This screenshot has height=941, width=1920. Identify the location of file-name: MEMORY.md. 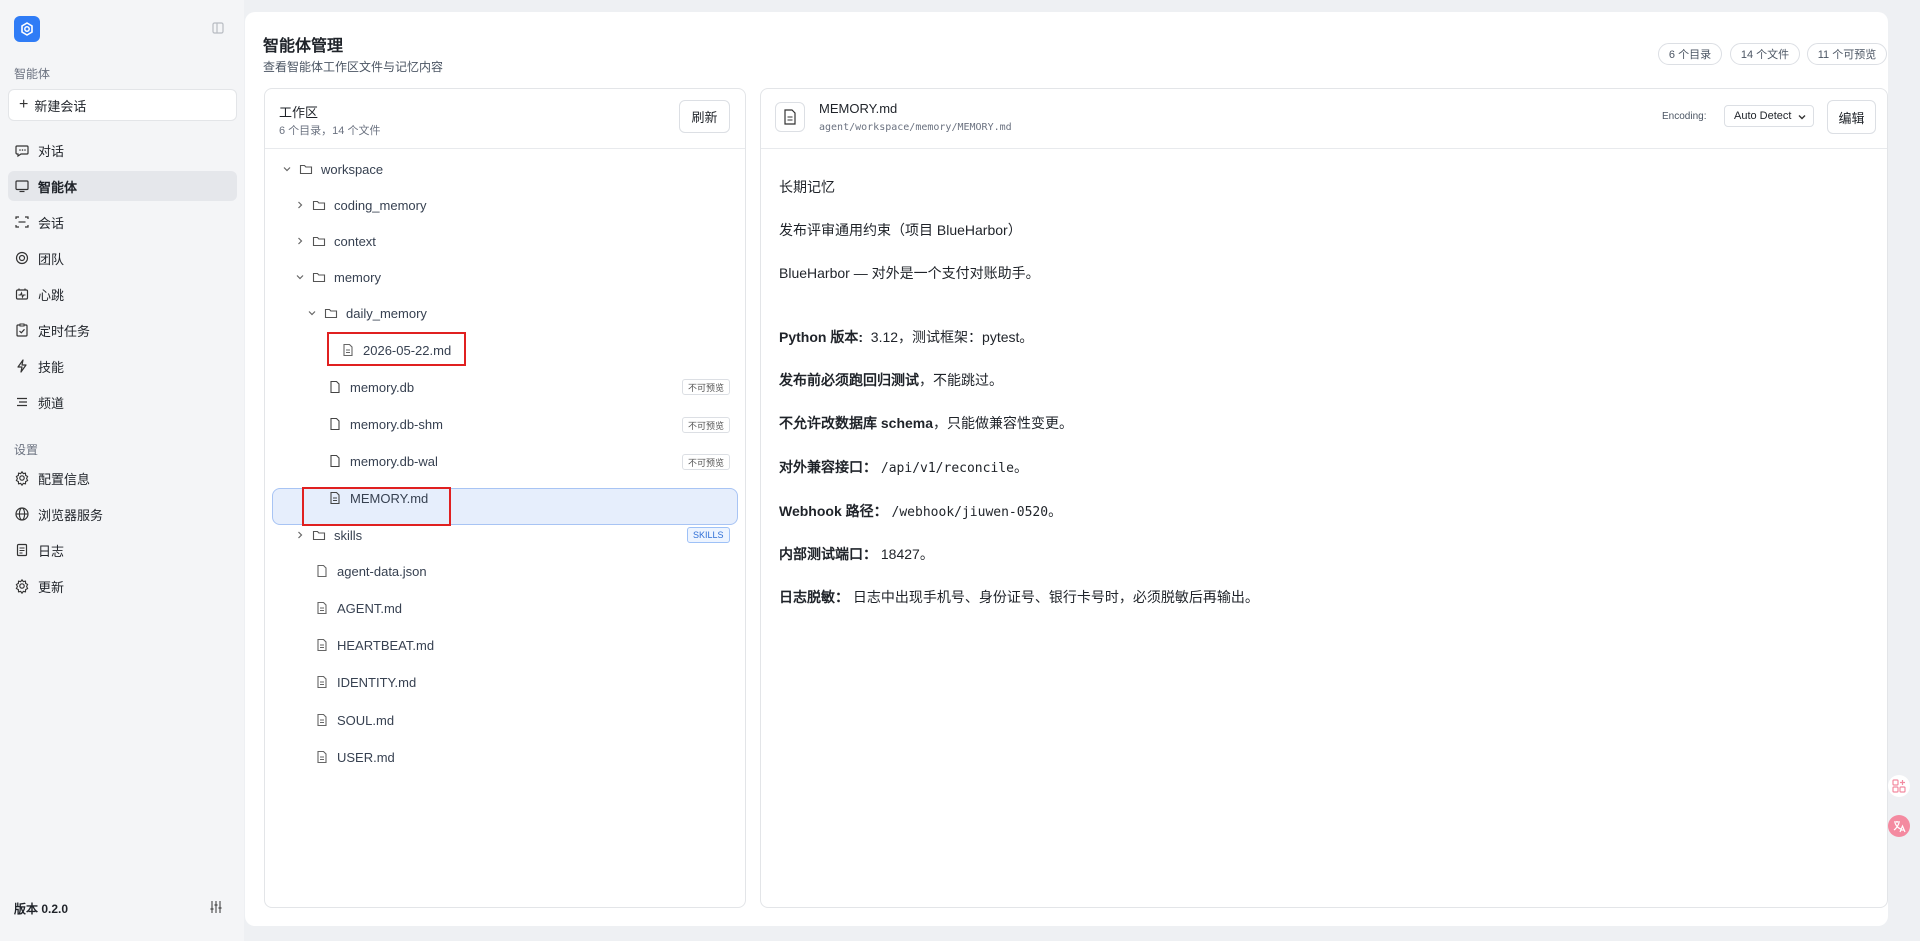
(858, 108).